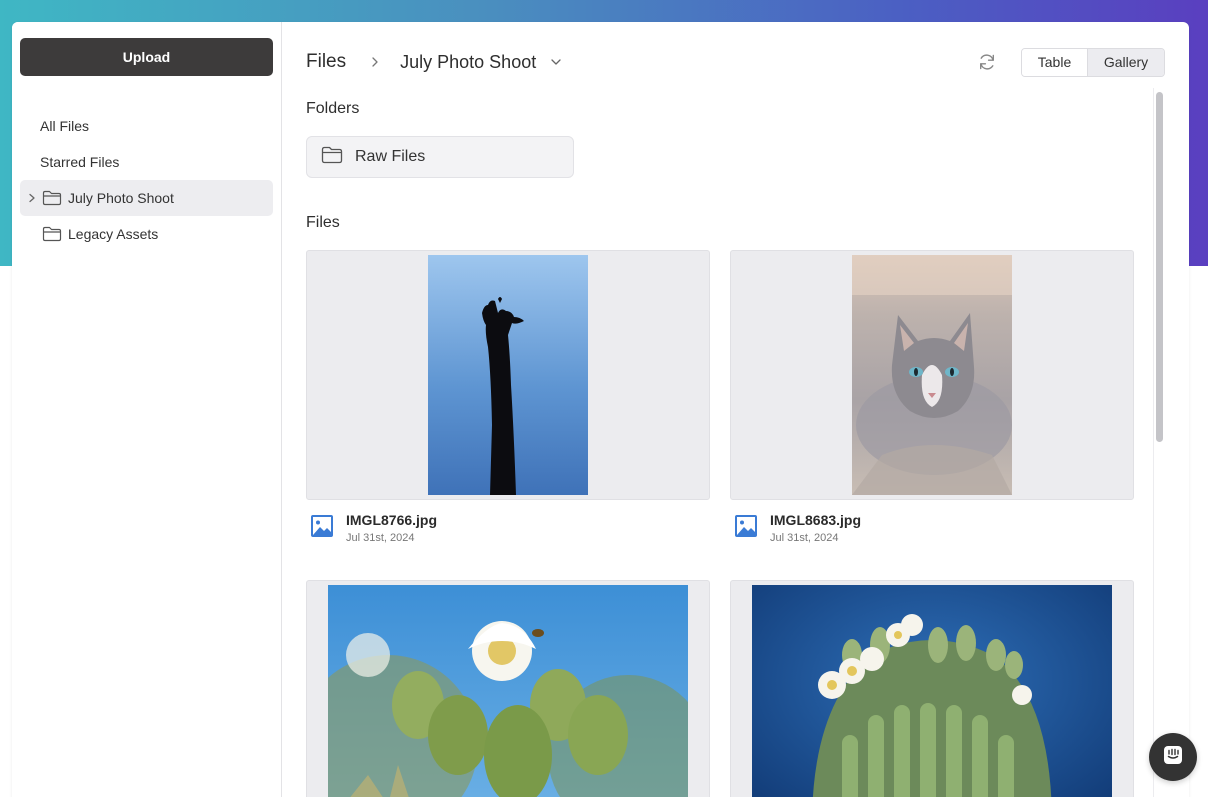 Image resolution: width=1208 pixels, height=797 pixels. I want to click on sidebar-item-july-photo-shoot: July Photo Shoot, so click(146, 198).